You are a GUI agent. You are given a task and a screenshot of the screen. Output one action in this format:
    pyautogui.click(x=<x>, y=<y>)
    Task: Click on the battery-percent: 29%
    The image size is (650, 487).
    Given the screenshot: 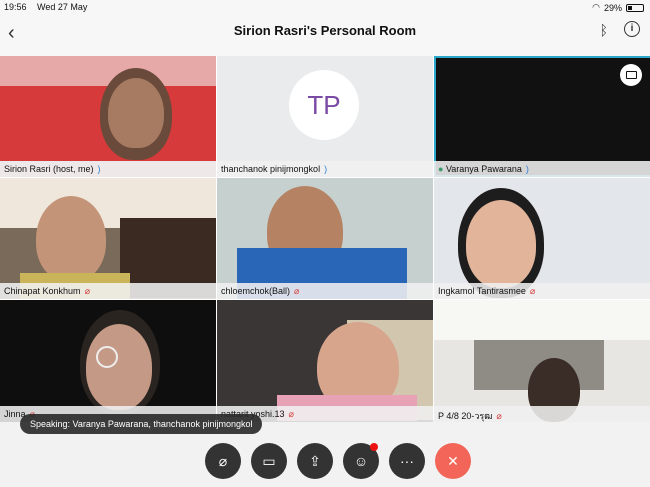 What is the action you would take?
    pyautogui.click(x=612, y=7)
    